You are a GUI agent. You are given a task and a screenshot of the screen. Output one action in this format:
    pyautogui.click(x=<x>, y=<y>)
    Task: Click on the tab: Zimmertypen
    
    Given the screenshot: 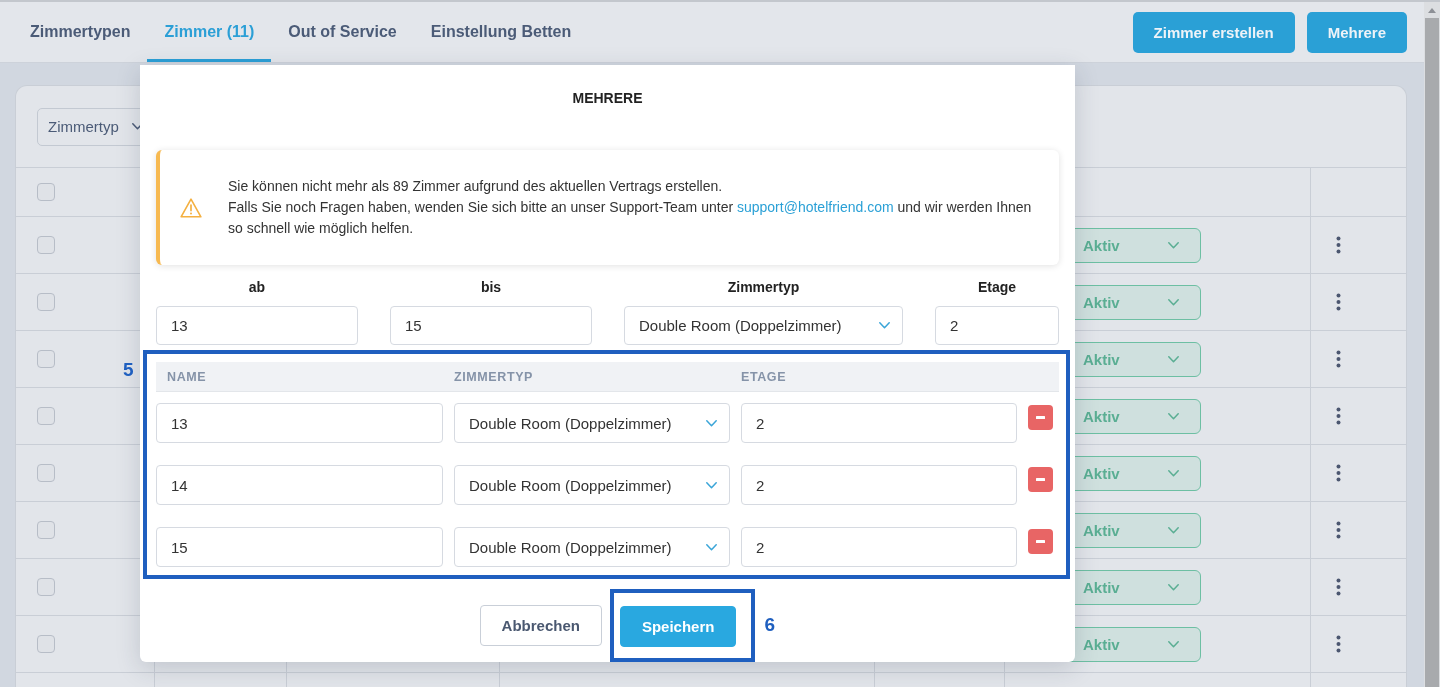 What is the action you would take?
    pyautogui.click(x=80, y=32)
    